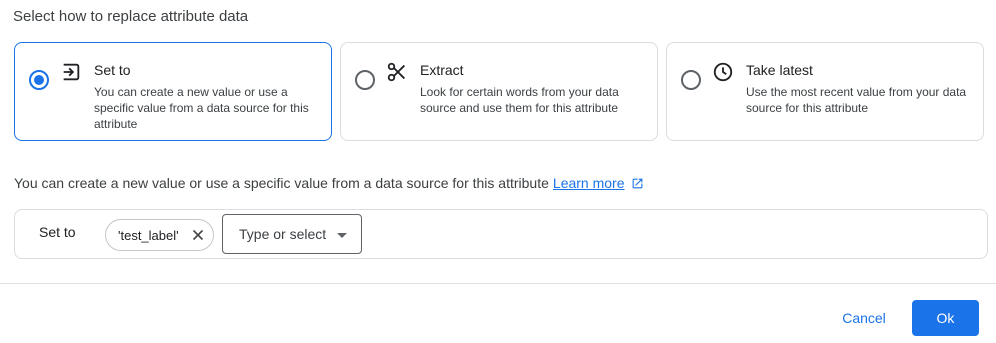 This screenshot has height=343, width=996. I want to click on close-icon, so click(198, 235).